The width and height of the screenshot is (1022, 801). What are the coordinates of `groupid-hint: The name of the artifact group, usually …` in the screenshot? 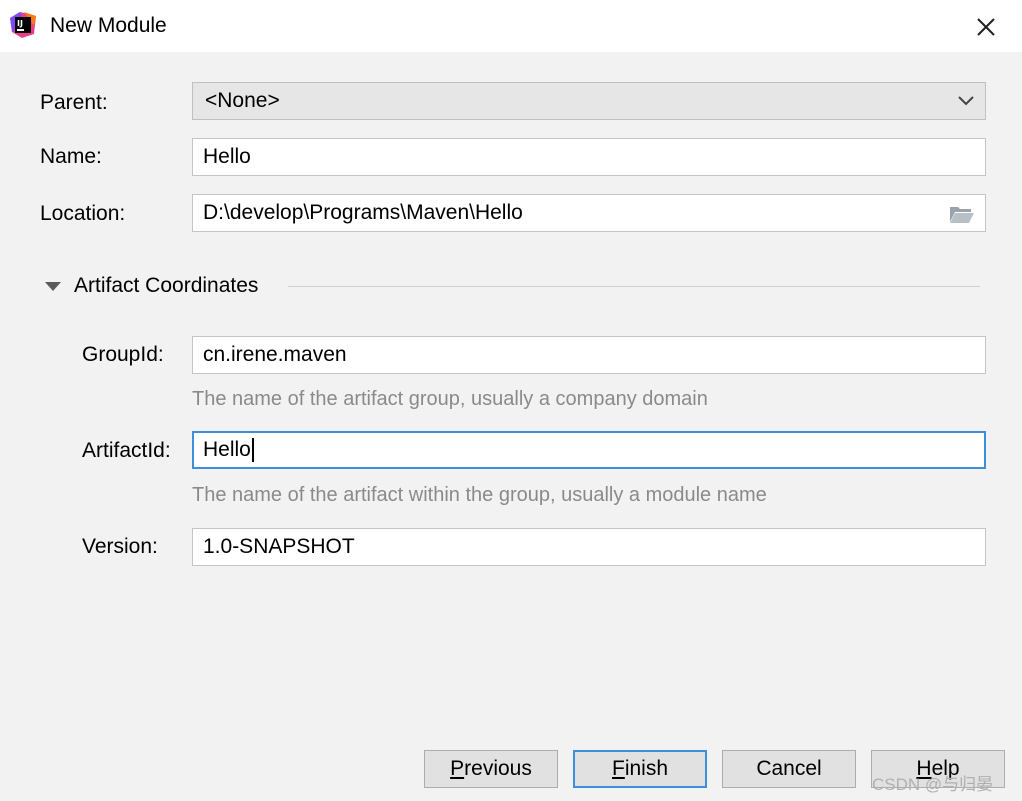 It's located at (450, 399).